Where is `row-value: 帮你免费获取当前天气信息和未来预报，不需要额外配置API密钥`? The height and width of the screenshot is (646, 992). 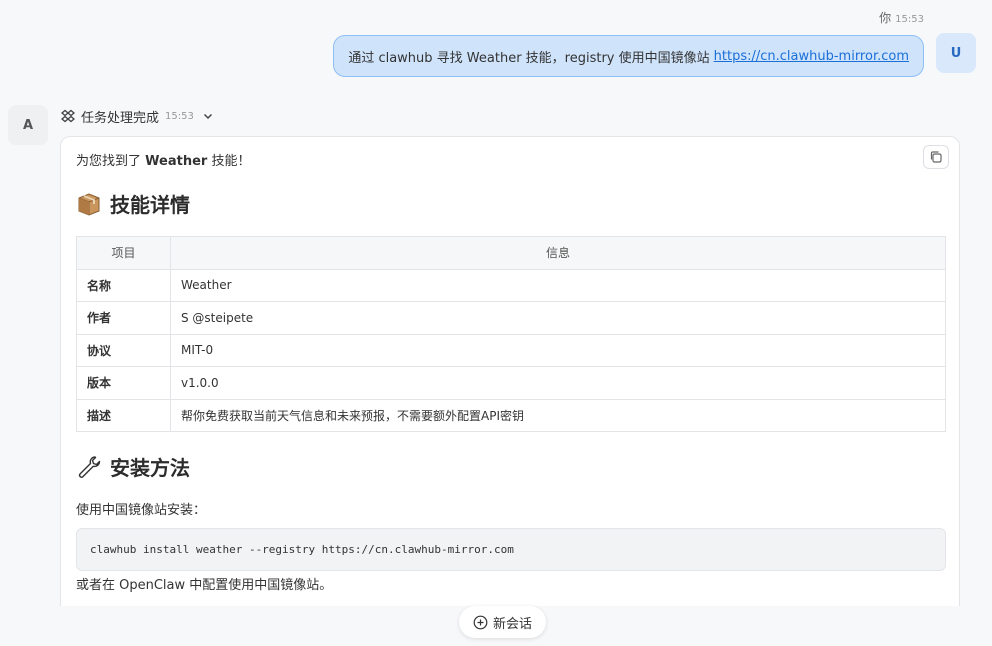
row-value: 帮你免费获取当前天气信息和未来预报，不需要额外配置API密钥 is located at coordinates (558, 415).